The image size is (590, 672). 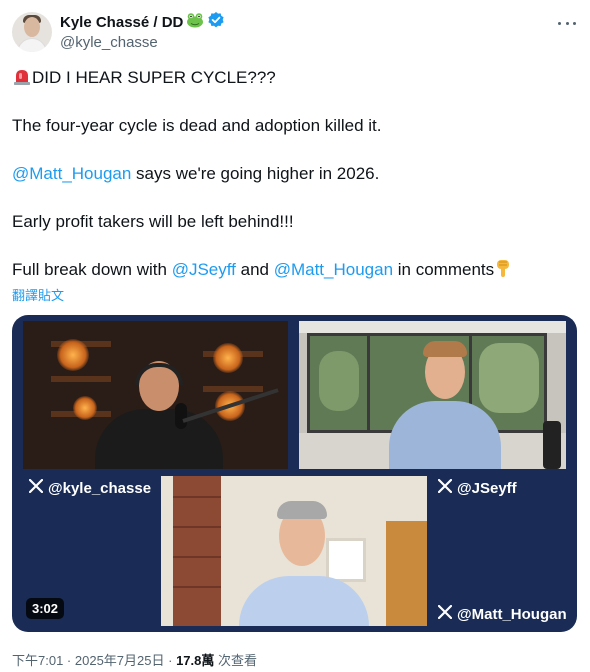 What do you see at coordinates (235, 660) in the screenshot?
I see `views-label: 次查看` at bounding box center [235, 660].